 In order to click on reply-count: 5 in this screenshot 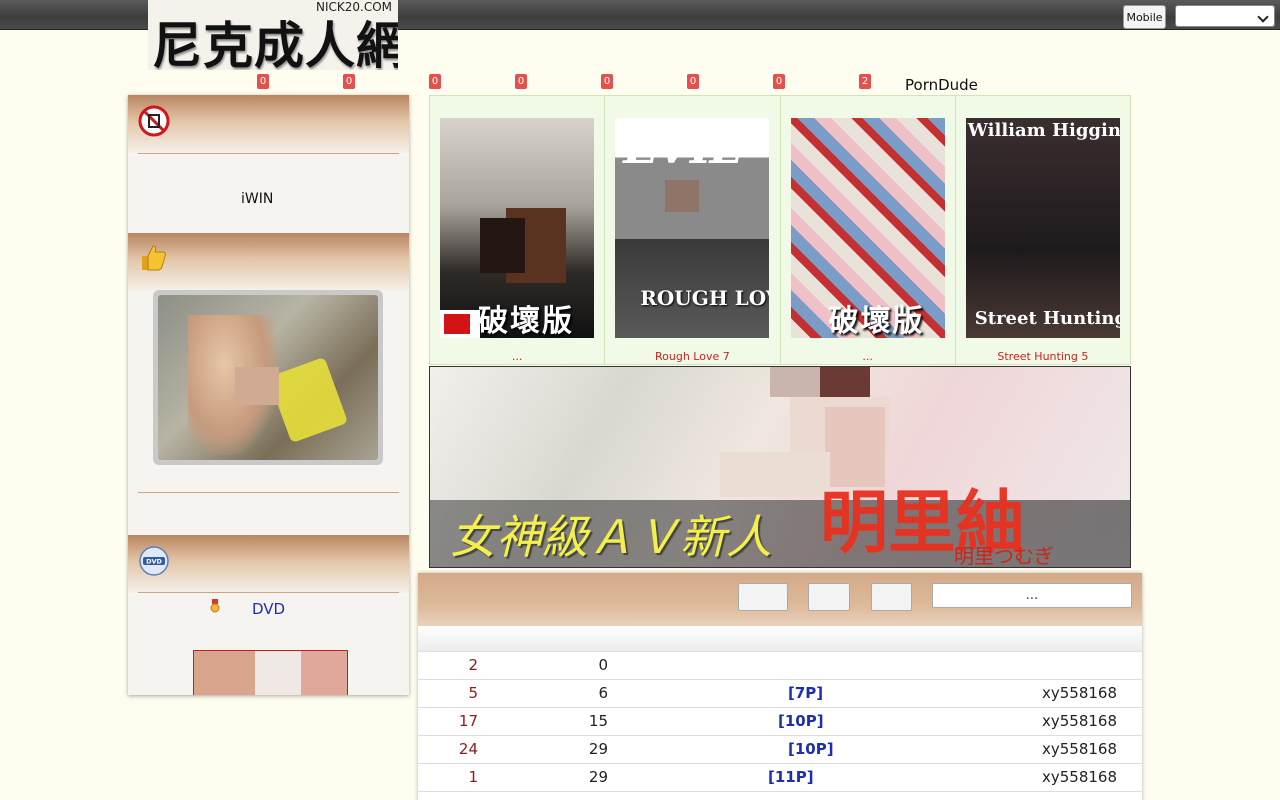, I will do `click(473, 693)`.